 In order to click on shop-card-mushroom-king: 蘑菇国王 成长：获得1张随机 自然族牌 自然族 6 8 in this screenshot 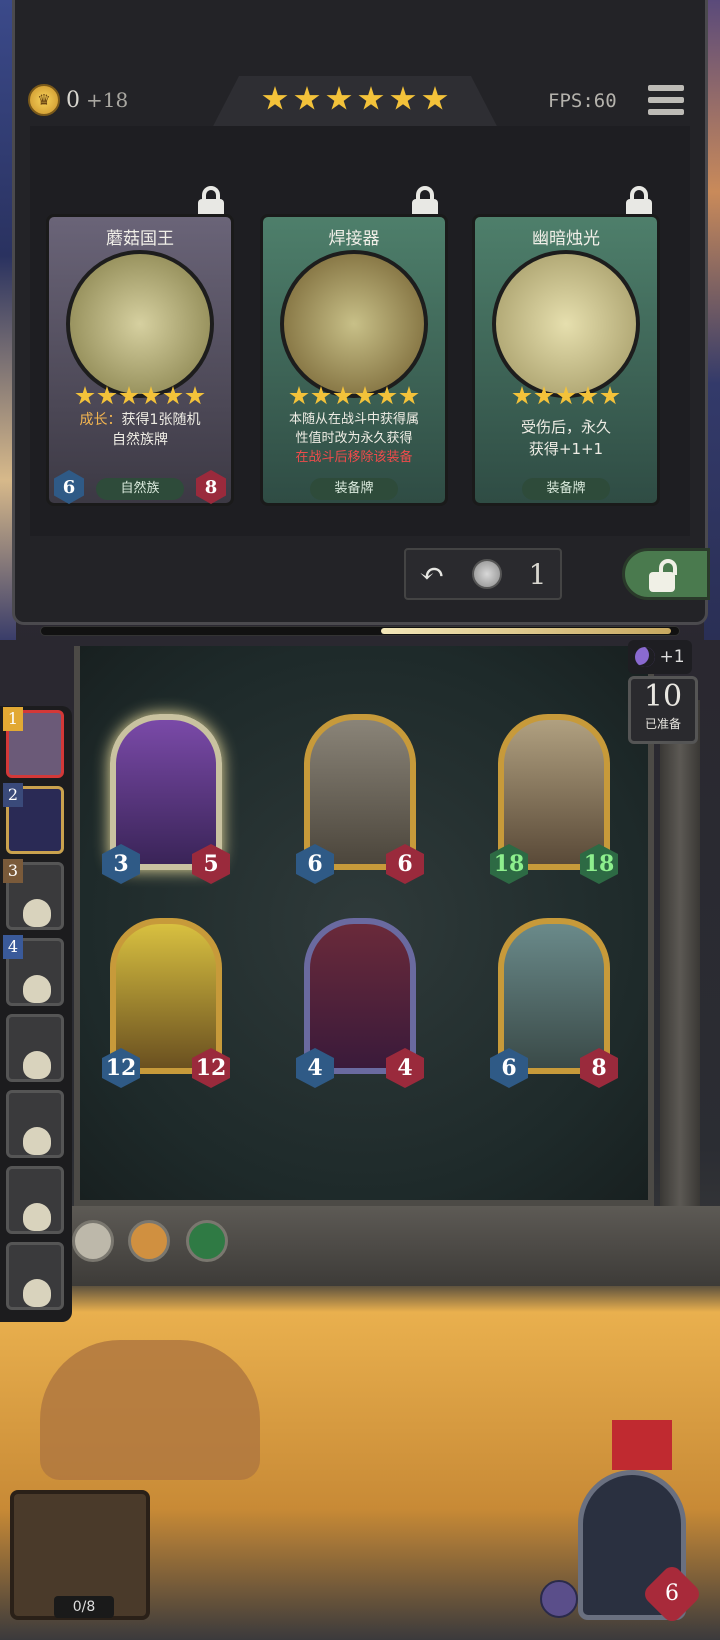, I will do `click(140, 360)`.